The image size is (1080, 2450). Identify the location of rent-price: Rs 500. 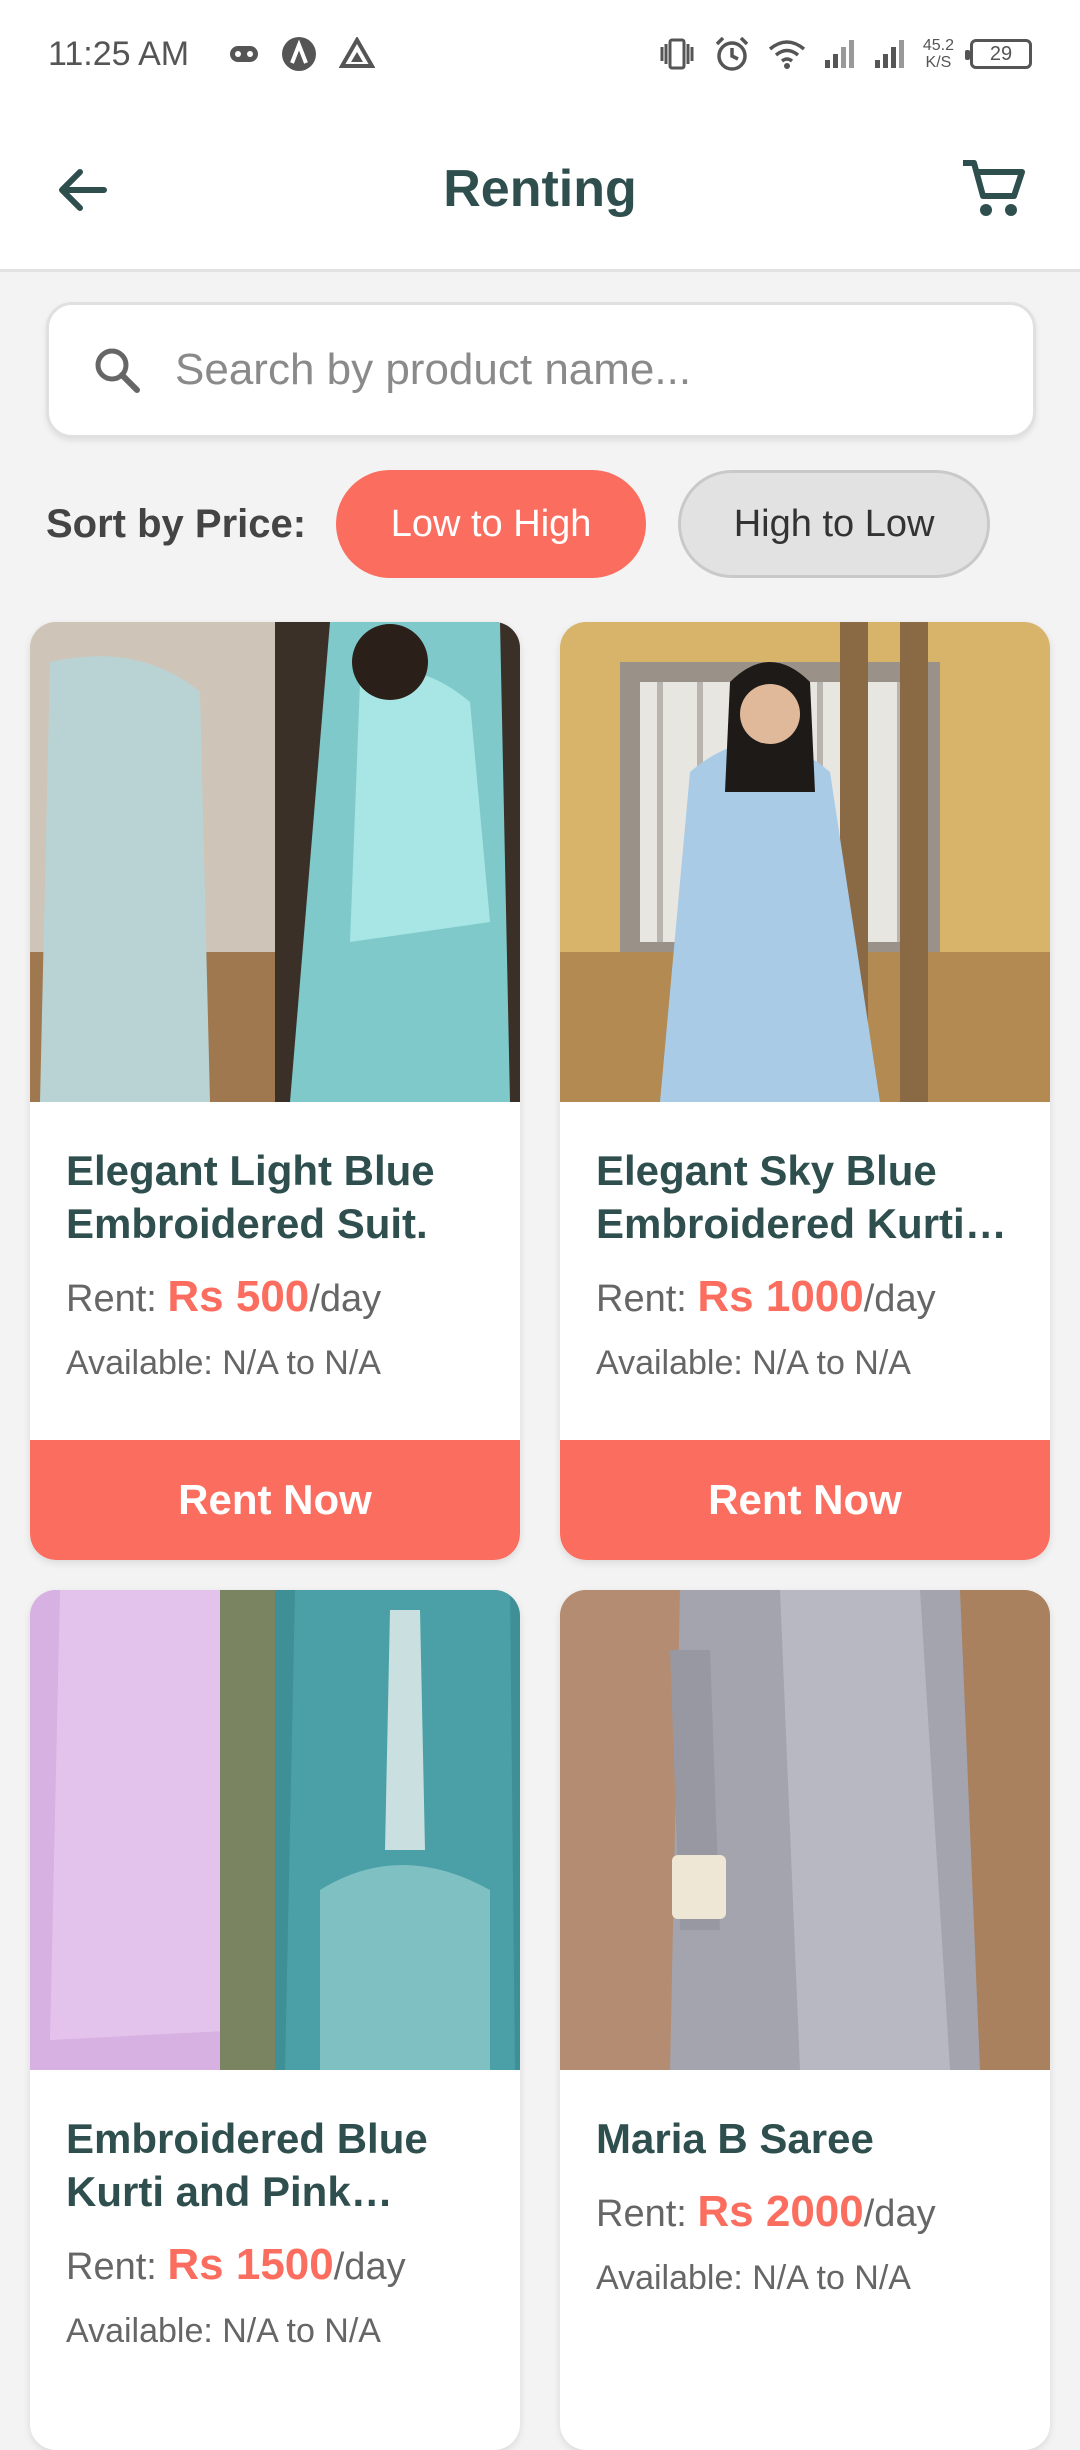
(238, 1296).